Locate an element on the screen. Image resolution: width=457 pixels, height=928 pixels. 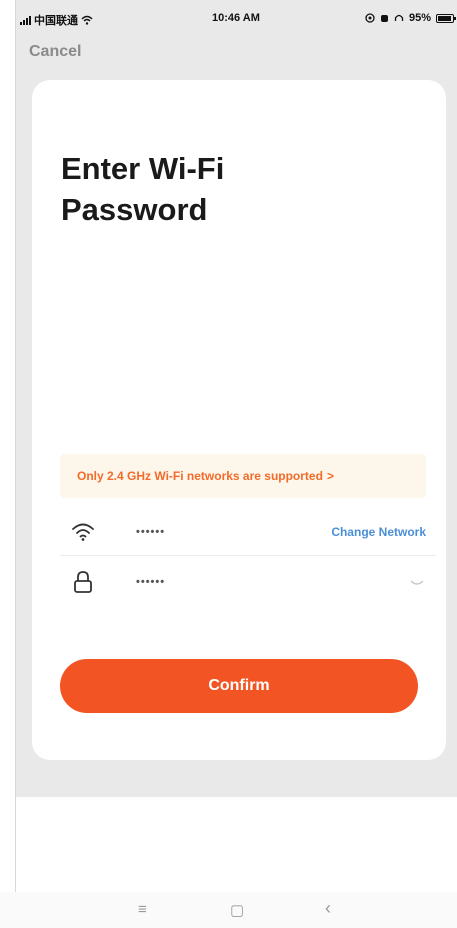
wifi-network-row: •••••• Change Network is located at coordinates (248, 532).